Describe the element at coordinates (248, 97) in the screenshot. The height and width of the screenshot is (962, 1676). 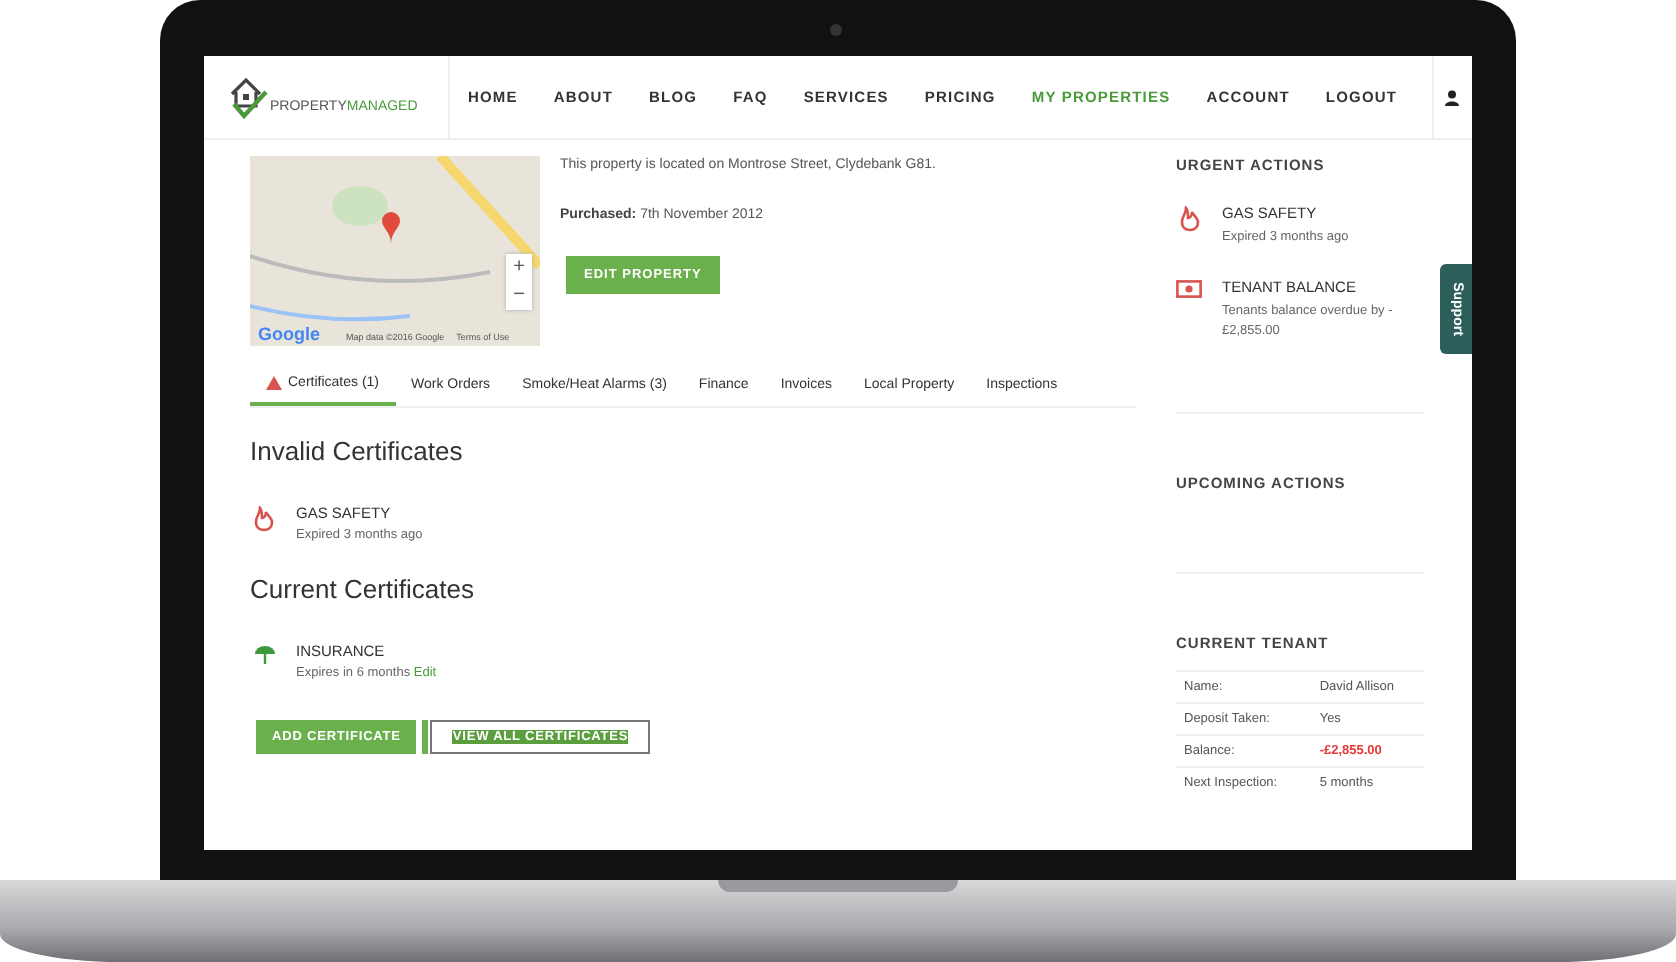
I see `house-check-logo-icon` at that location.